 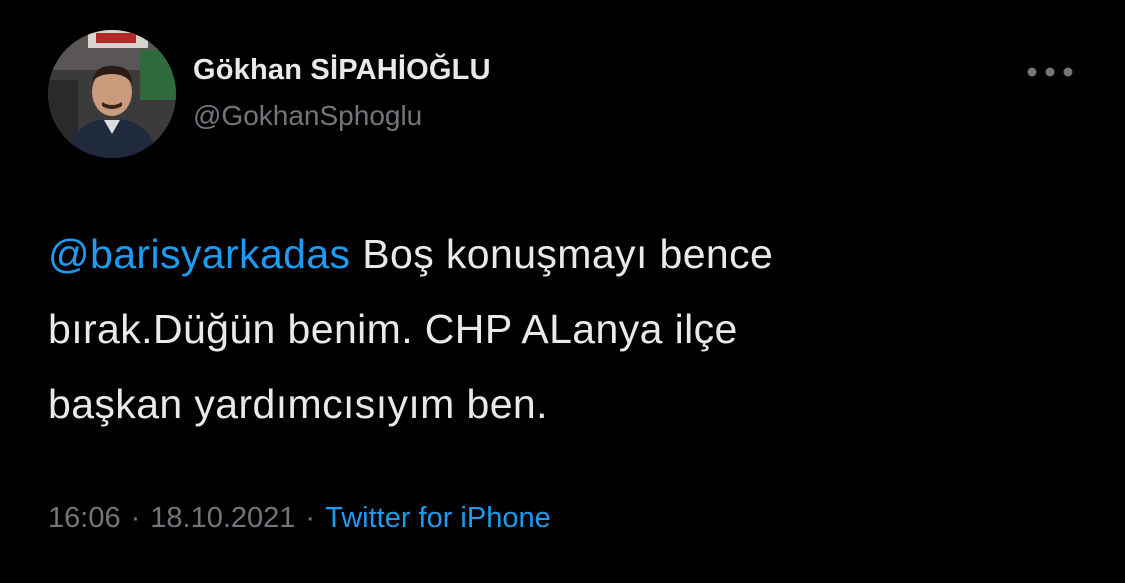 What do you see at coordinates (438, 518) in the screenshot?
I see `tweet-source-link: Twitter for iPhone` at bounding box center [438, 518].